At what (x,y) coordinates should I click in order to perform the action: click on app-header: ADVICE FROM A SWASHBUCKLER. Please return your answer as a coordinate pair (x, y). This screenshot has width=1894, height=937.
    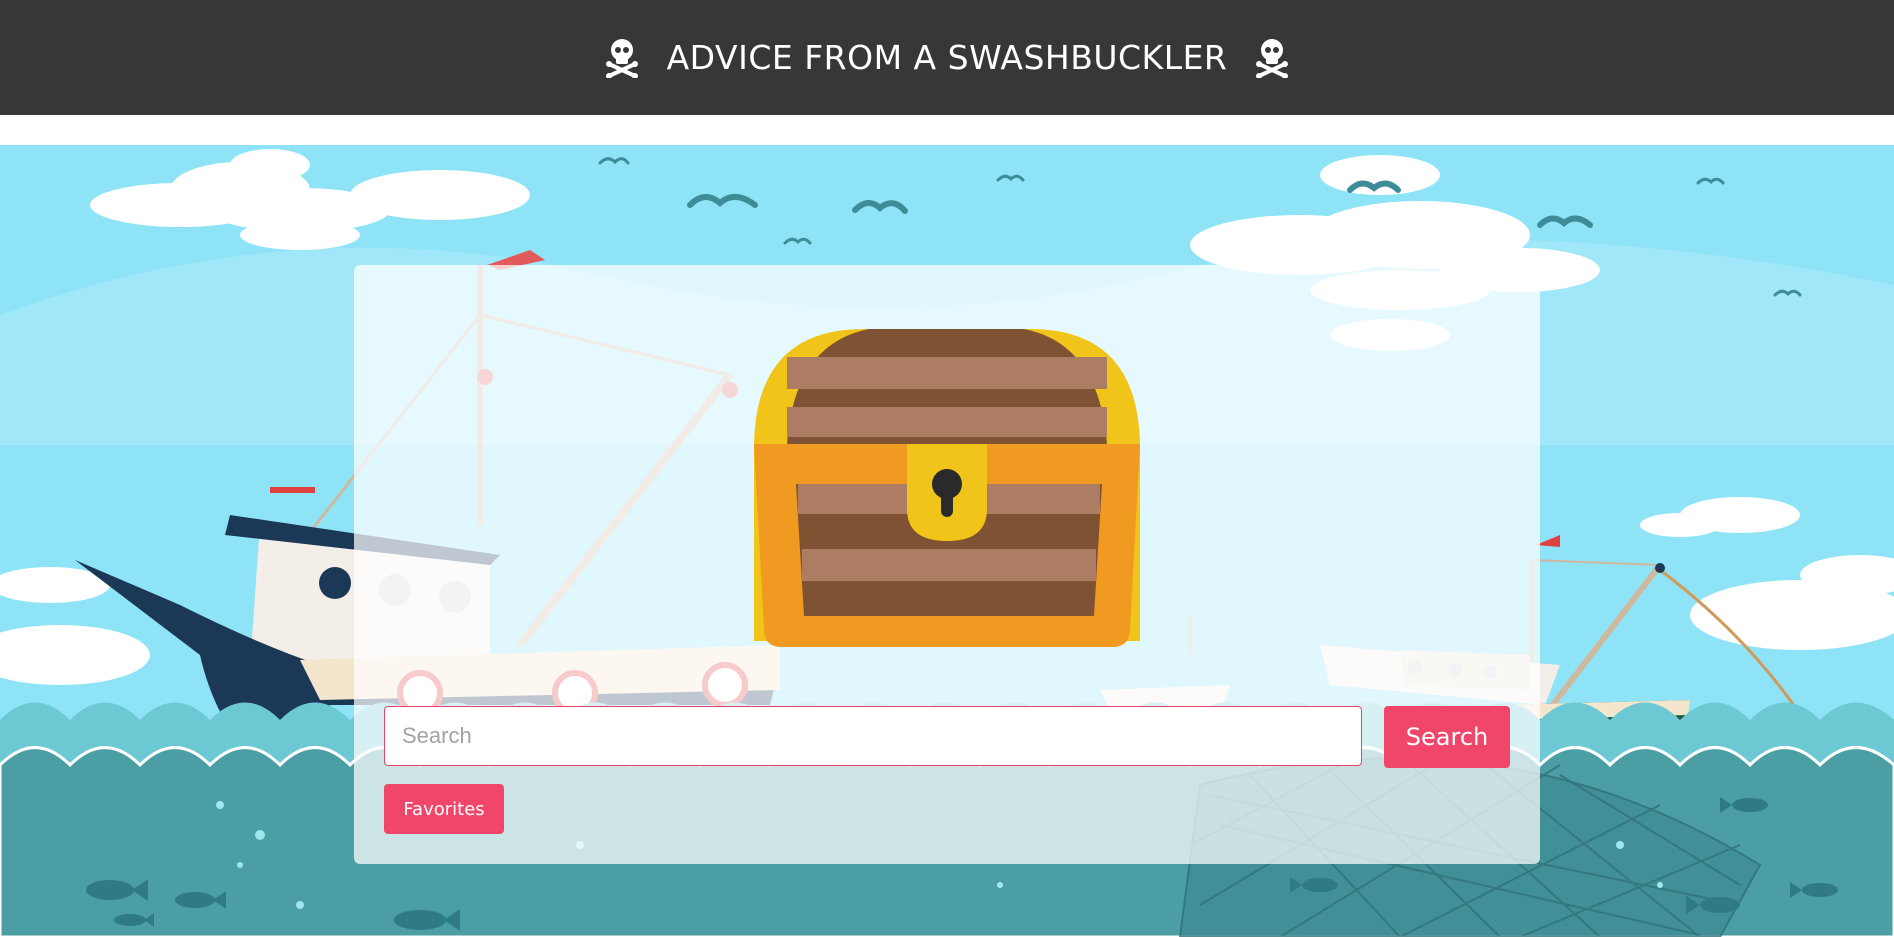
    Looking at the image, I should click on (947, 57).